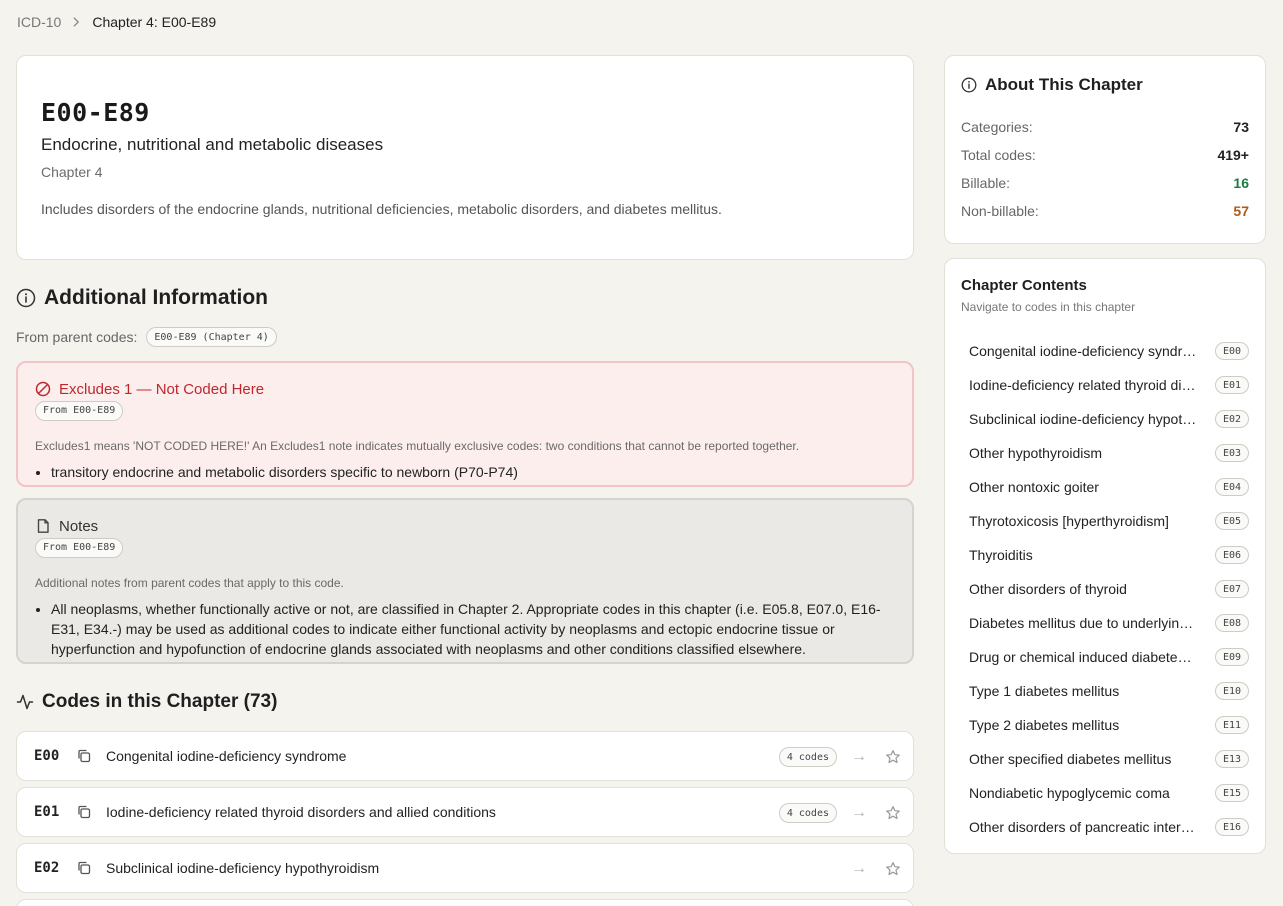 The height and width of the screenshot is (906, 1283). I want to click on ban-icon, so click(43, 389).